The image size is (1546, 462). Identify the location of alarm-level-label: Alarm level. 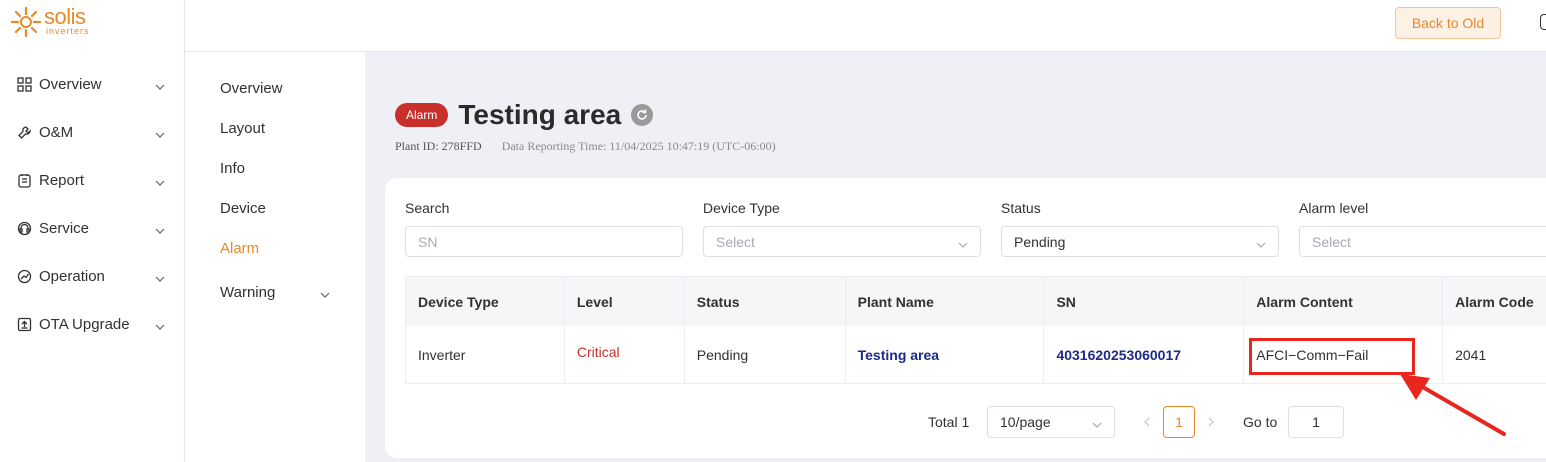
(1334, 208).